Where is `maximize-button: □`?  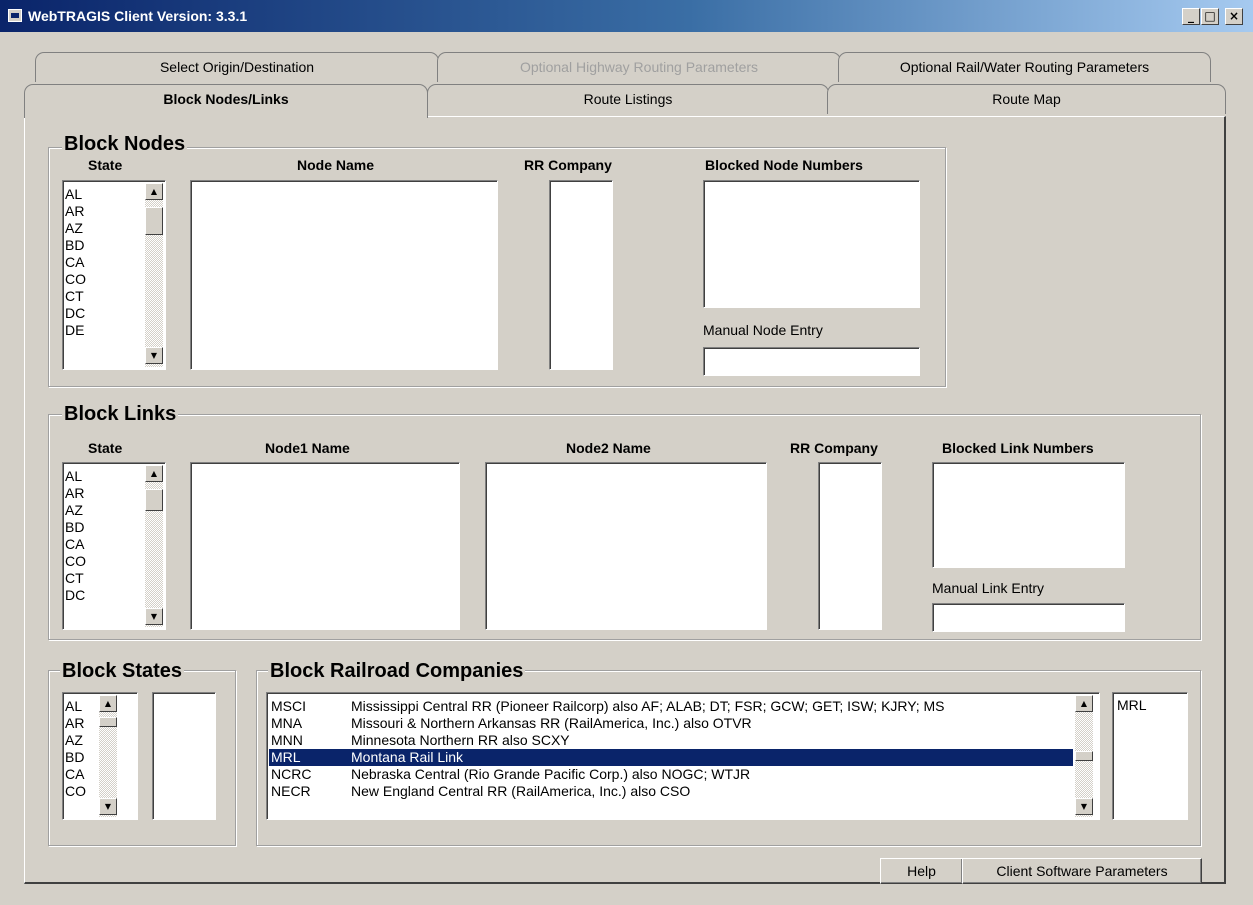
maximize-button: □ is located at coordinates (1210, 16).